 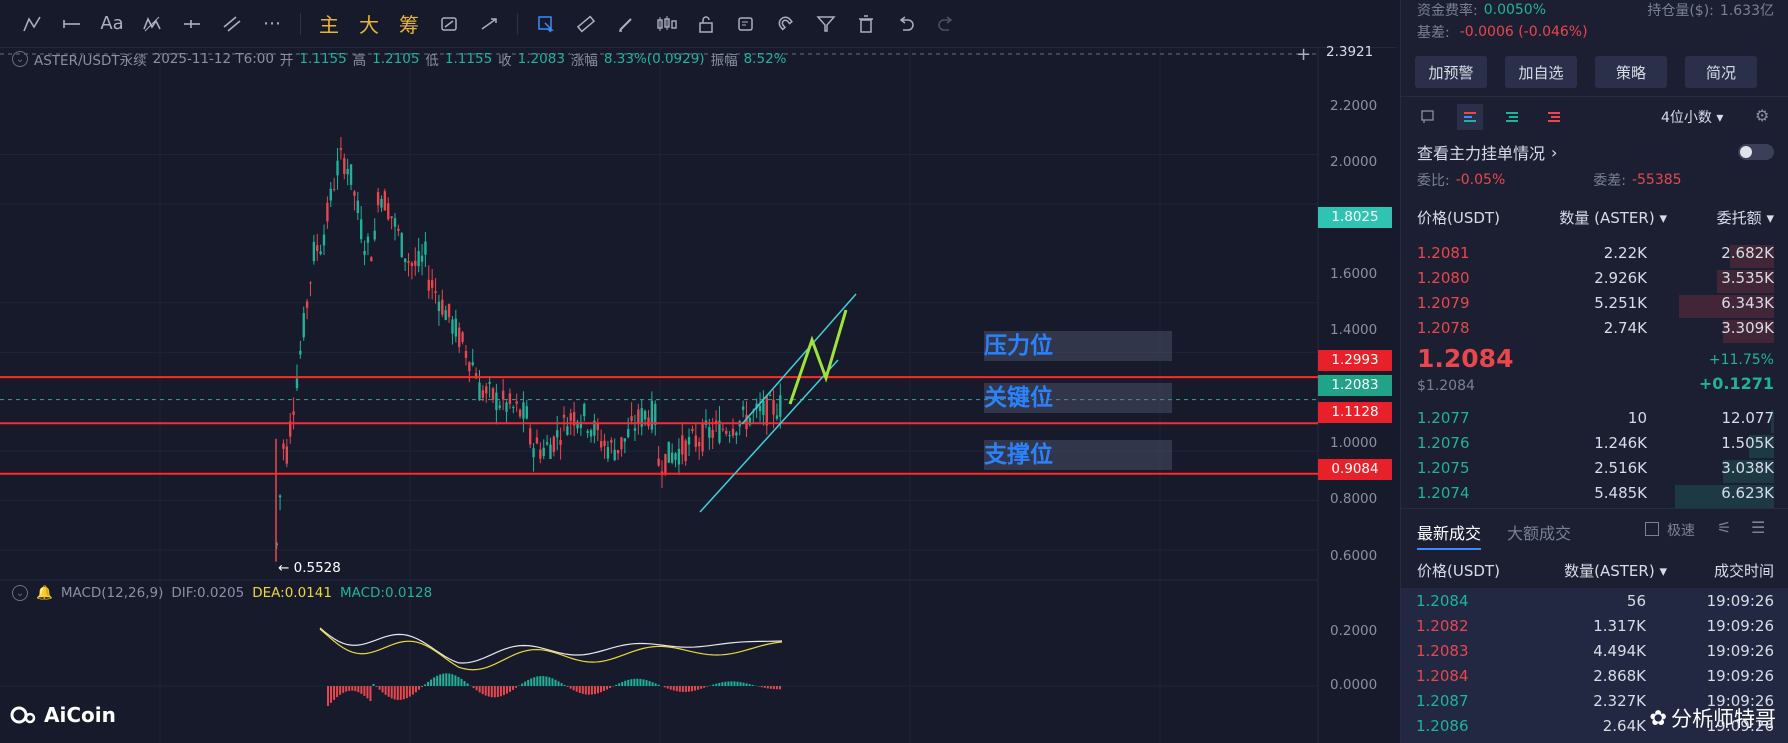 I want to click on main-indicator-button: 主, so click(x=329, y=24).